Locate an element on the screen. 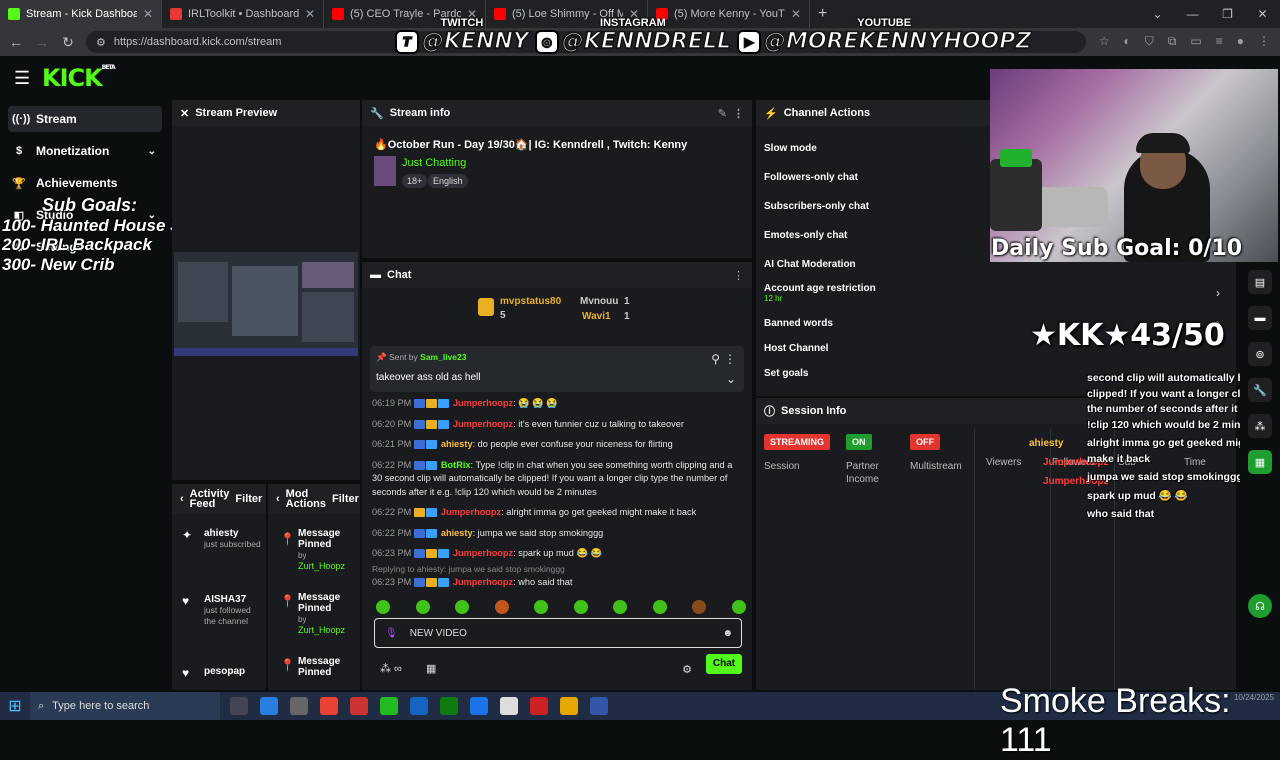 This screenshot has width=1280, height=760. apps-icon: ⁂ is located at coordinates (1260, 426).